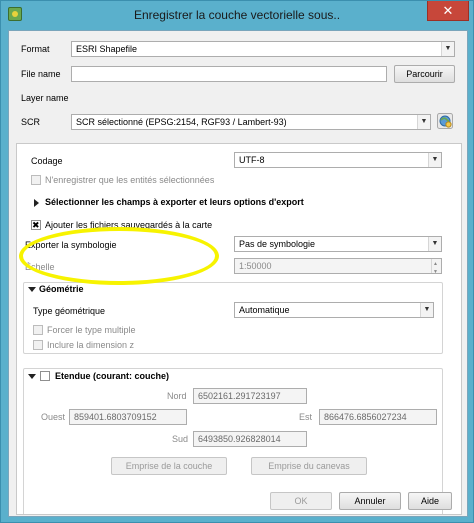 This screenshot has width=474, height=523. I want to click on window-title: Enregistrer la couche vectorielle sous.., so click(237, 15).